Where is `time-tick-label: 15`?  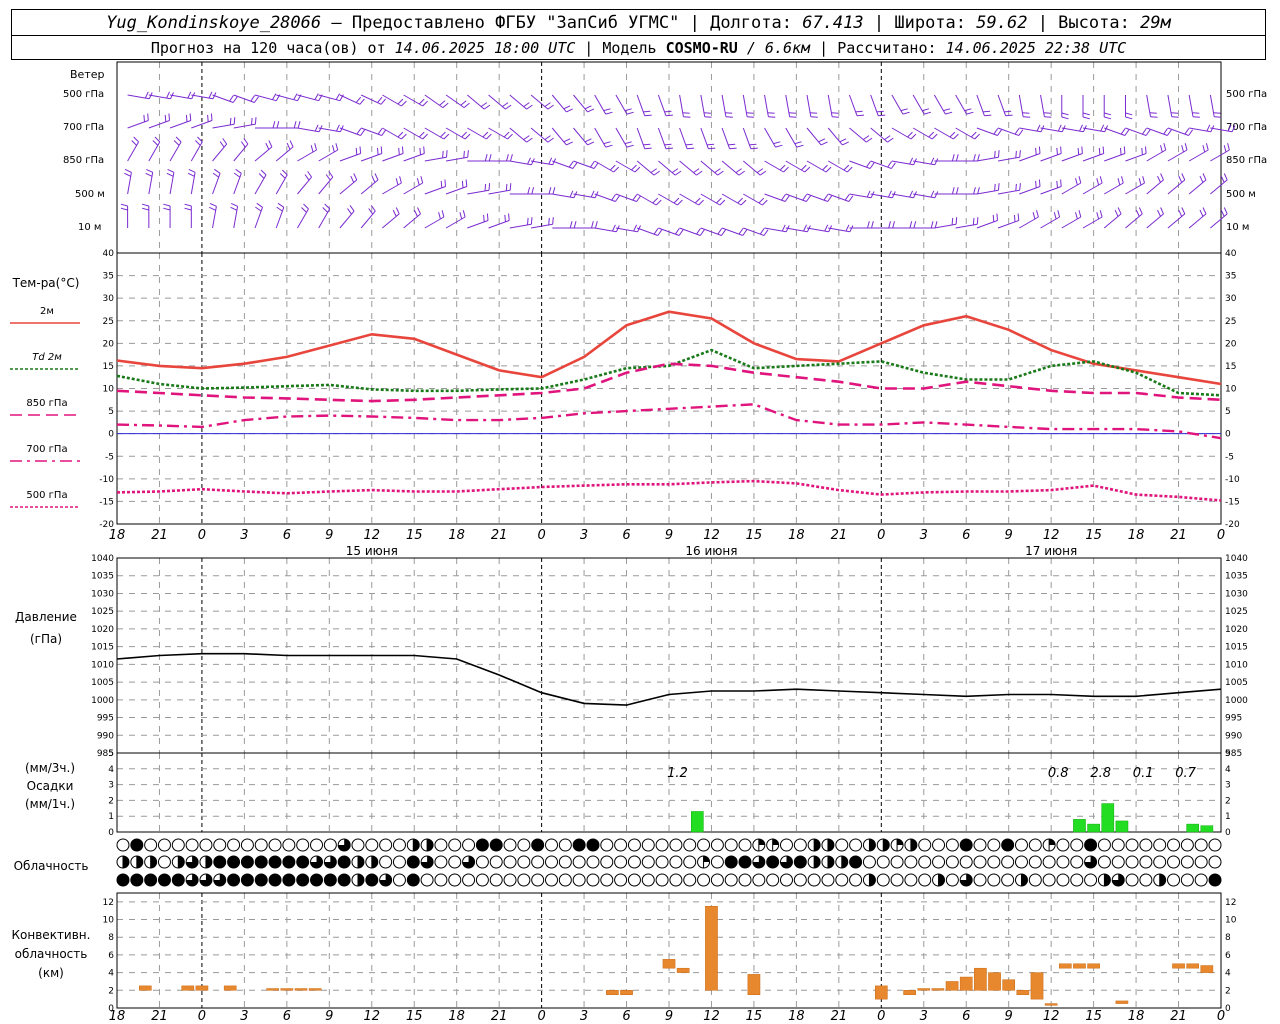
time-tick-label: 15 is located at coordinates (414, 535).